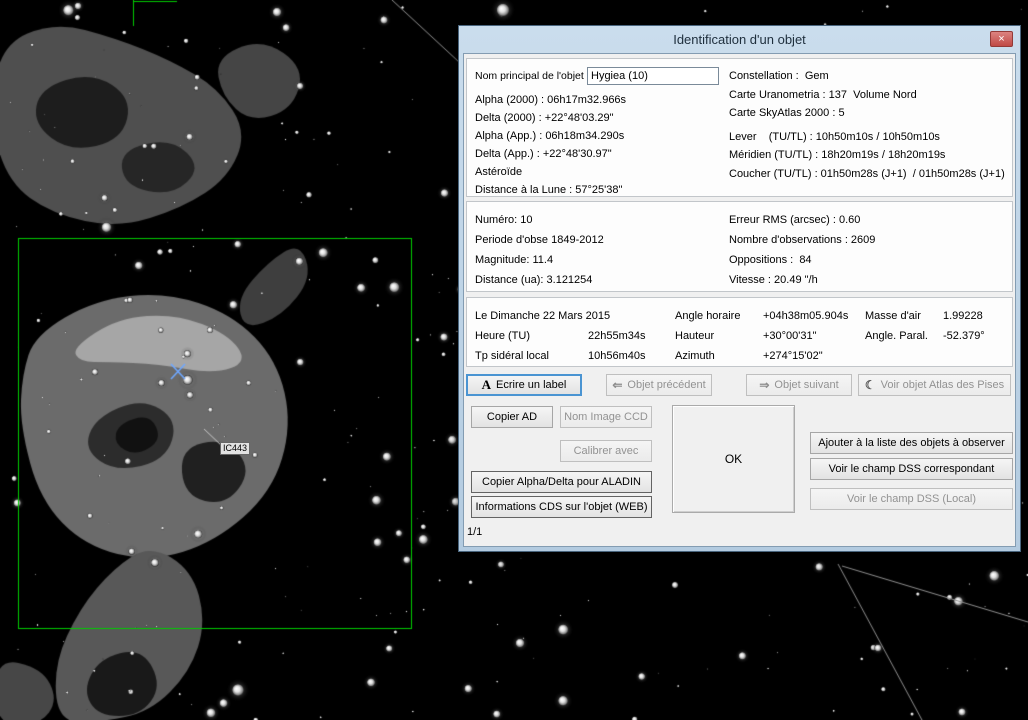 The height and width of the screenshot is (720, 1028). Describe the element at coordinates (550, 136) in the screenshot. I see `info-row-alpha-app: Alpha (App.) : 06h18m34.290s` at that location.